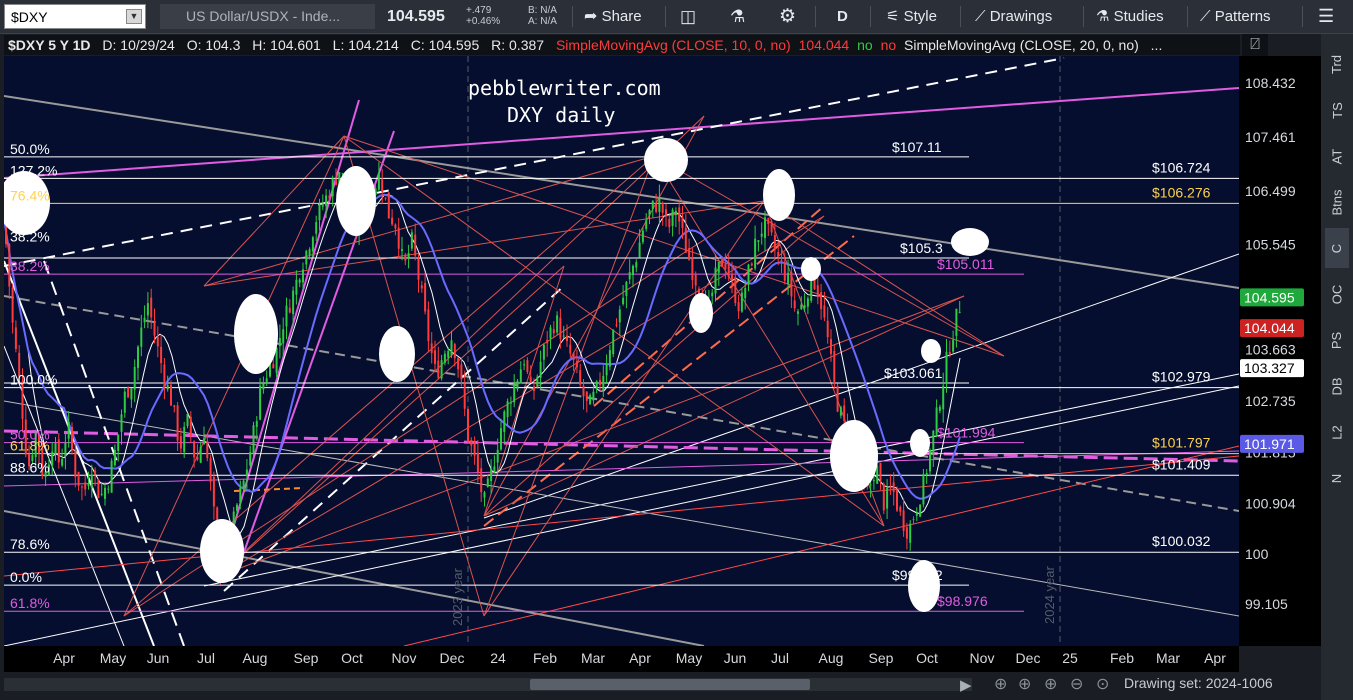 The image size is (1353, 700). Describe the element at coordinates (1255, 45) in the screenshot. I see `pattern-icon: ⍁` at that location.